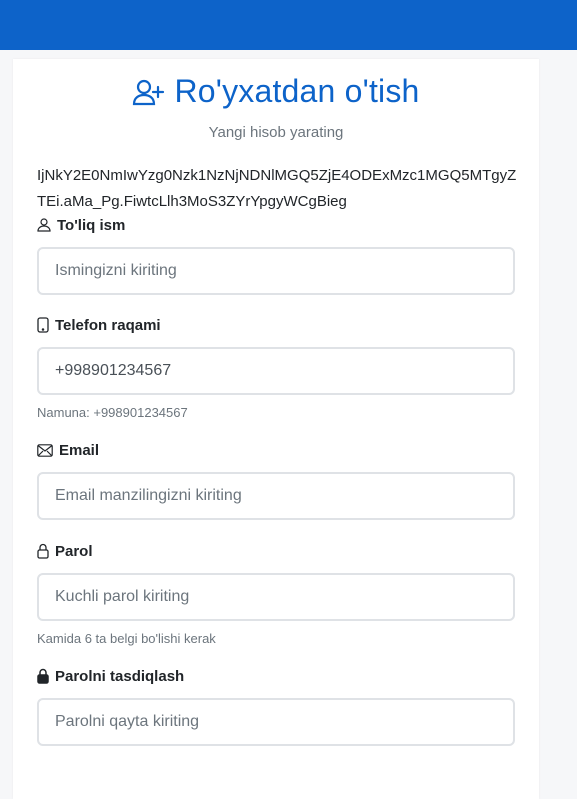 This screenshot has height=799, width=577. Describe the element at coordinates (148, 495) in the screenshot. I see `email-placeholder: Email manzilingizni kiriting` at that location.